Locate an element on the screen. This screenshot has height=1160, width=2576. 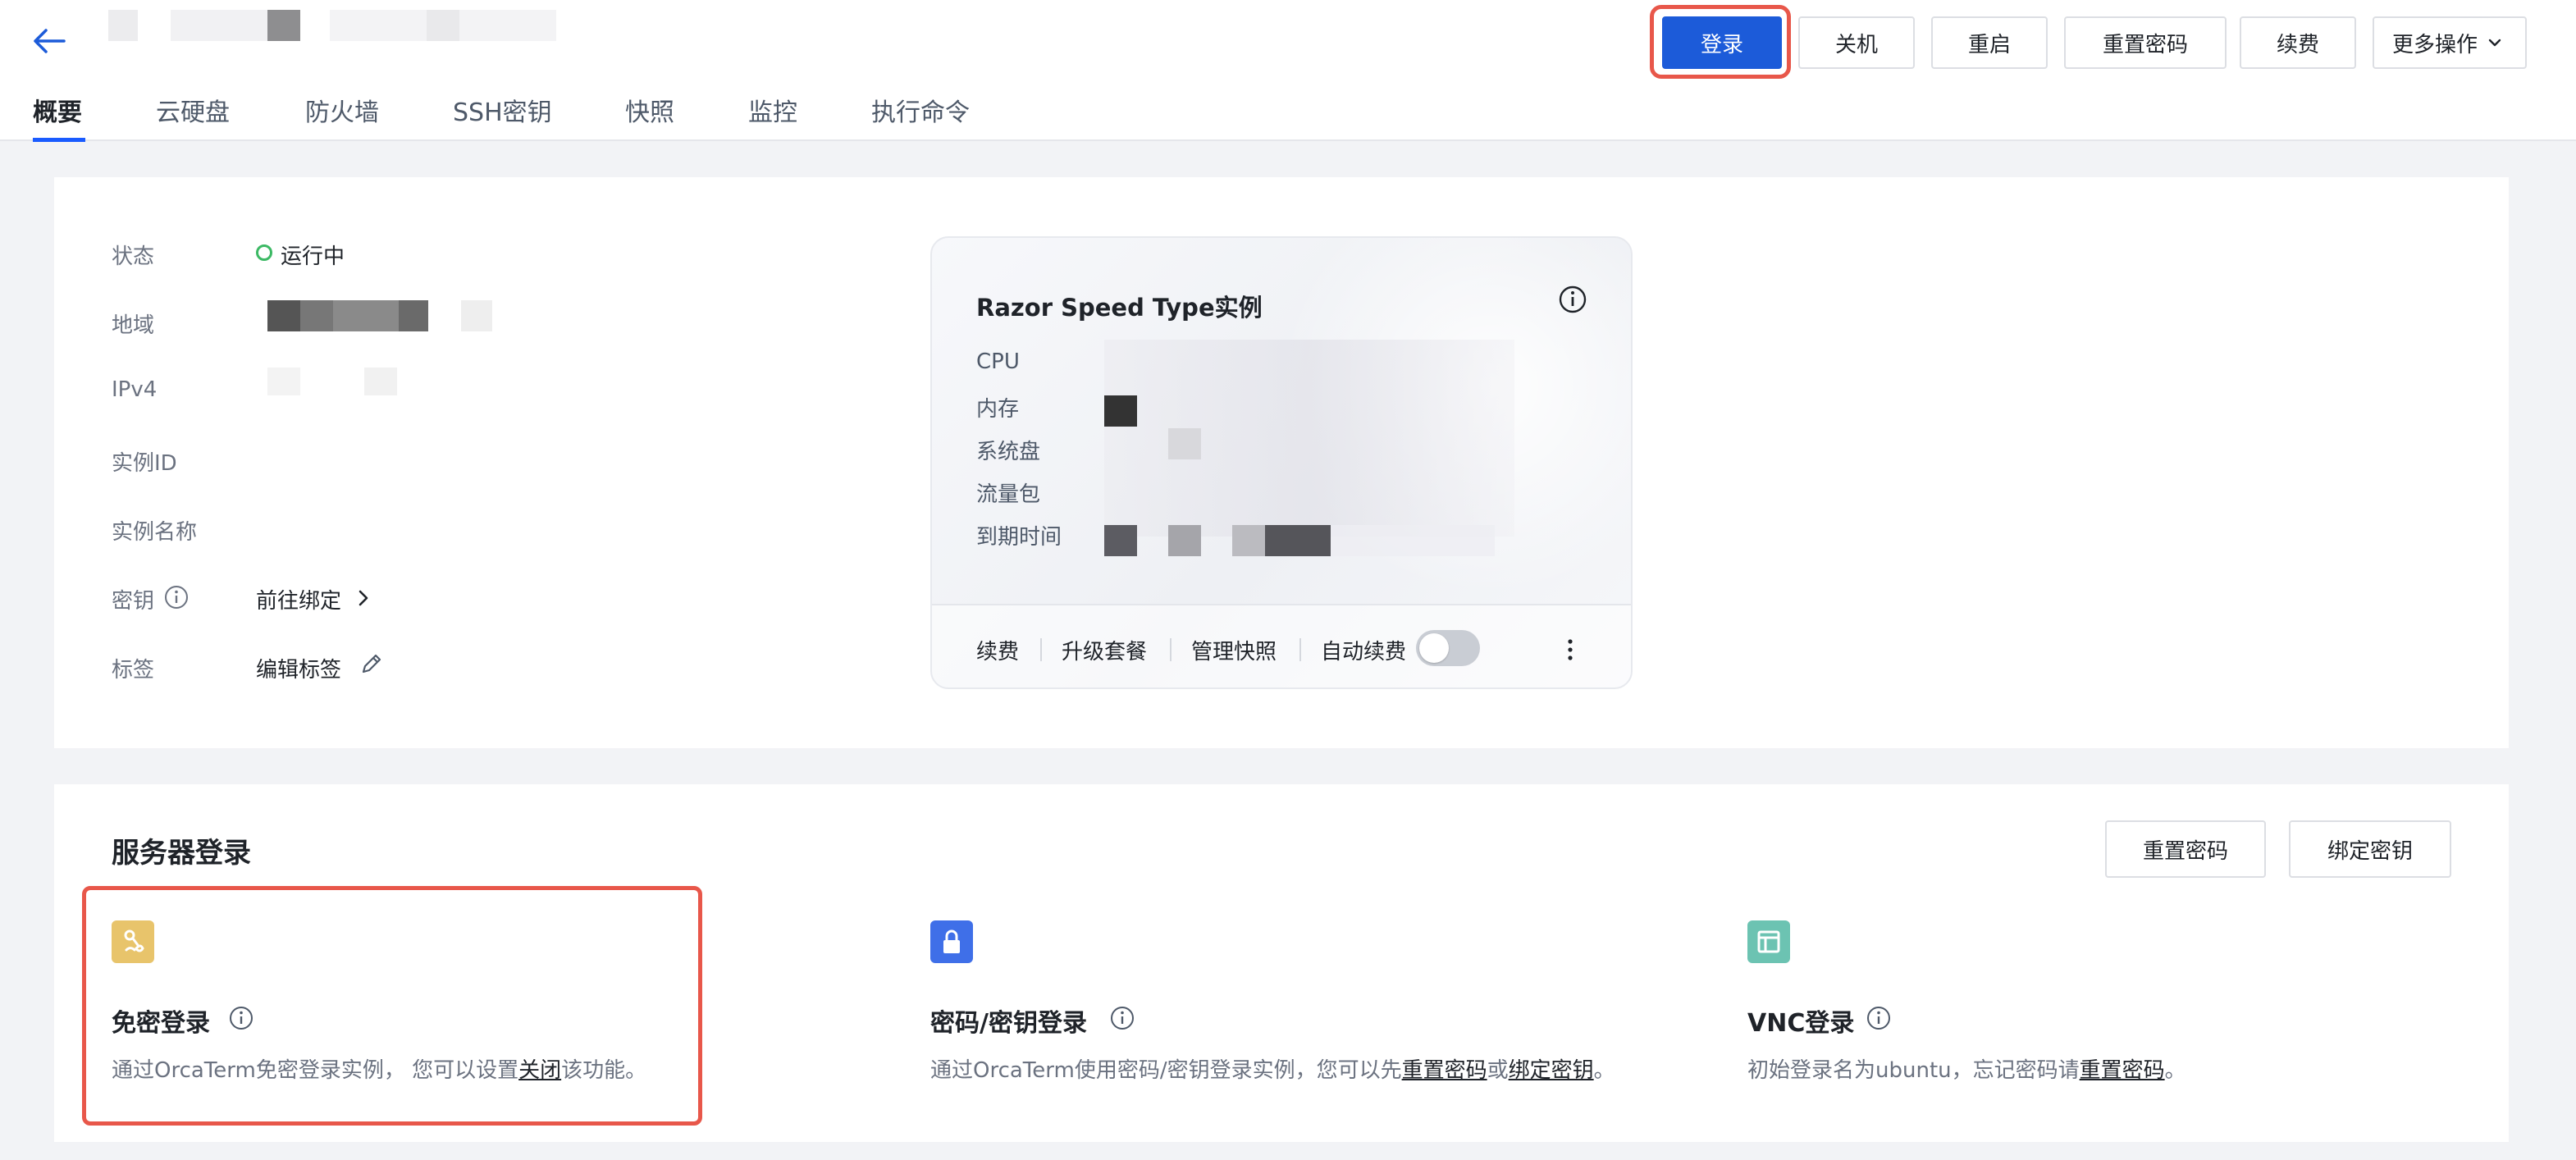
upgrade-plan-link: 升级套餐 is located at coordinates (1104, 650).